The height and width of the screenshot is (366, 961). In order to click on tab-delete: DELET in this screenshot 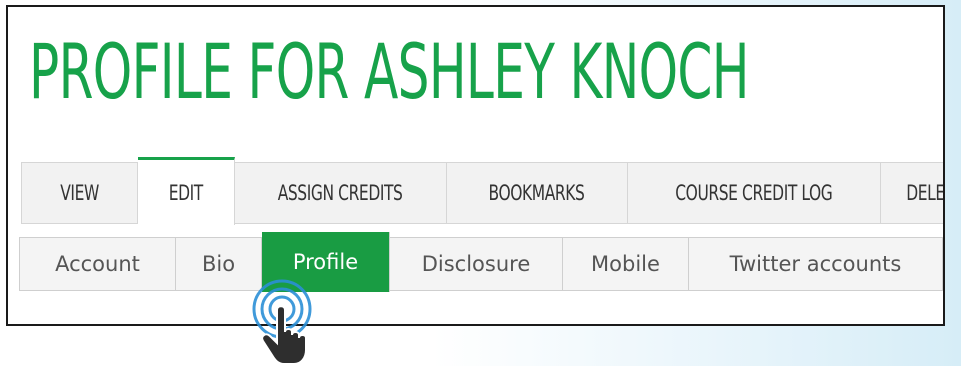, I will do `click(913, 193)`.